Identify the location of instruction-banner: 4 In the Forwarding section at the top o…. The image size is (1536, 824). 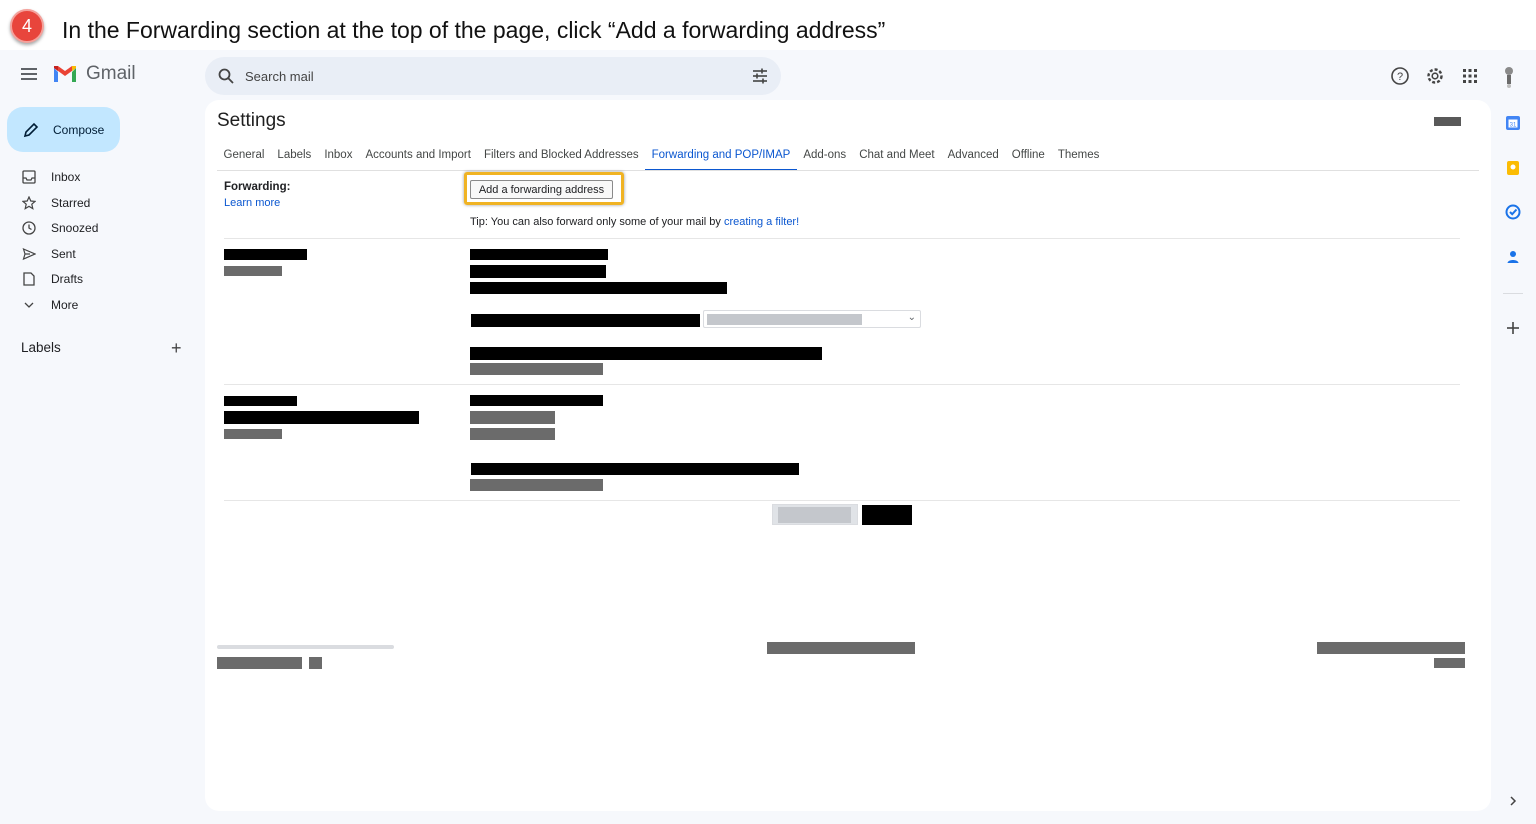
(768, 25).